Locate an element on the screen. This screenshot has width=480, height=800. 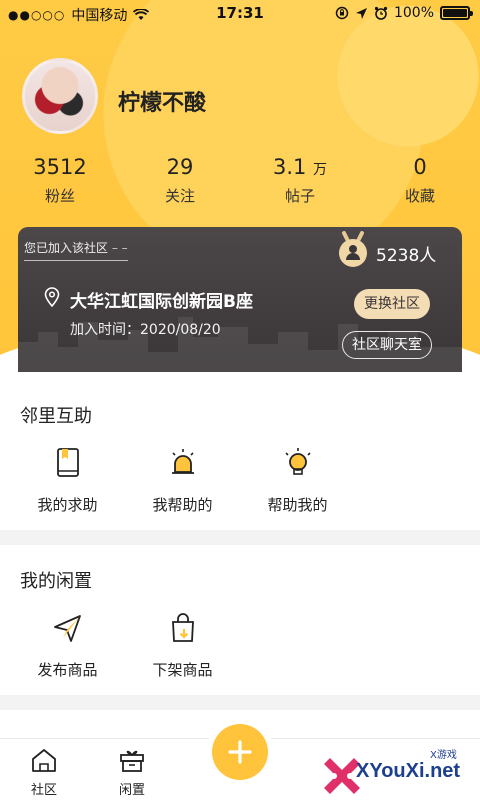
stat-posts: 3.1 万 帖子 is located at coordinates (300, 185).